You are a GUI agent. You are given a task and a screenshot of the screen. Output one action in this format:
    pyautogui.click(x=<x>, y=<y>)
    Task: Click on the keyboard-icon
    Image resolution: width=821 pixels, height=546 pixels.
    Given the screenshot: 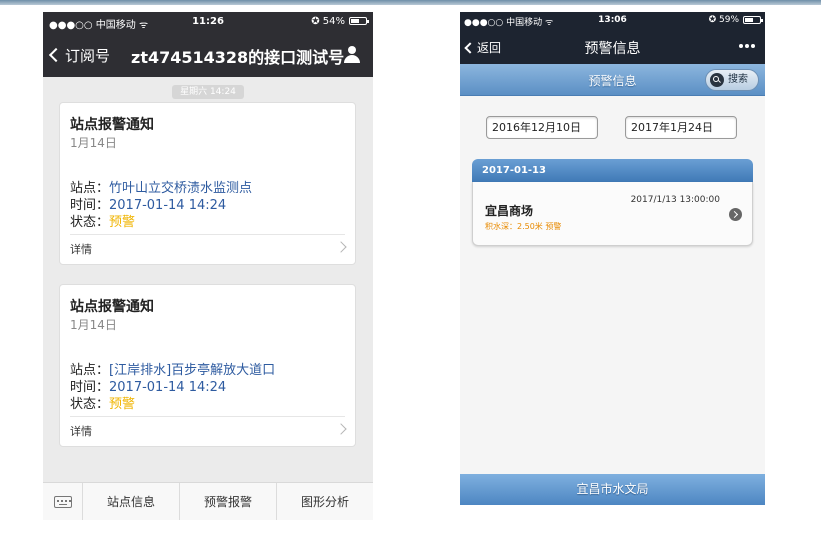 What is the action you would take?
    pyautogui.click(x=63, y=502)
    